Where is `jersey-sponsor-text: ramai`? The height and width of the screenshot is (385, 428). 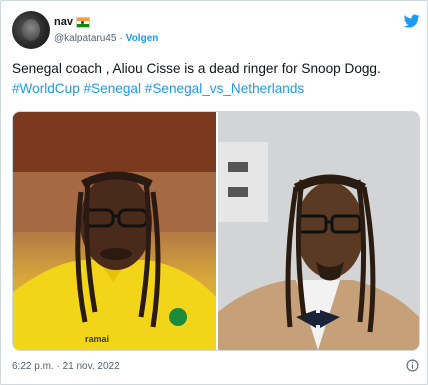 jersey-sponsor-text: ramai is located at coordinates (97, 339).